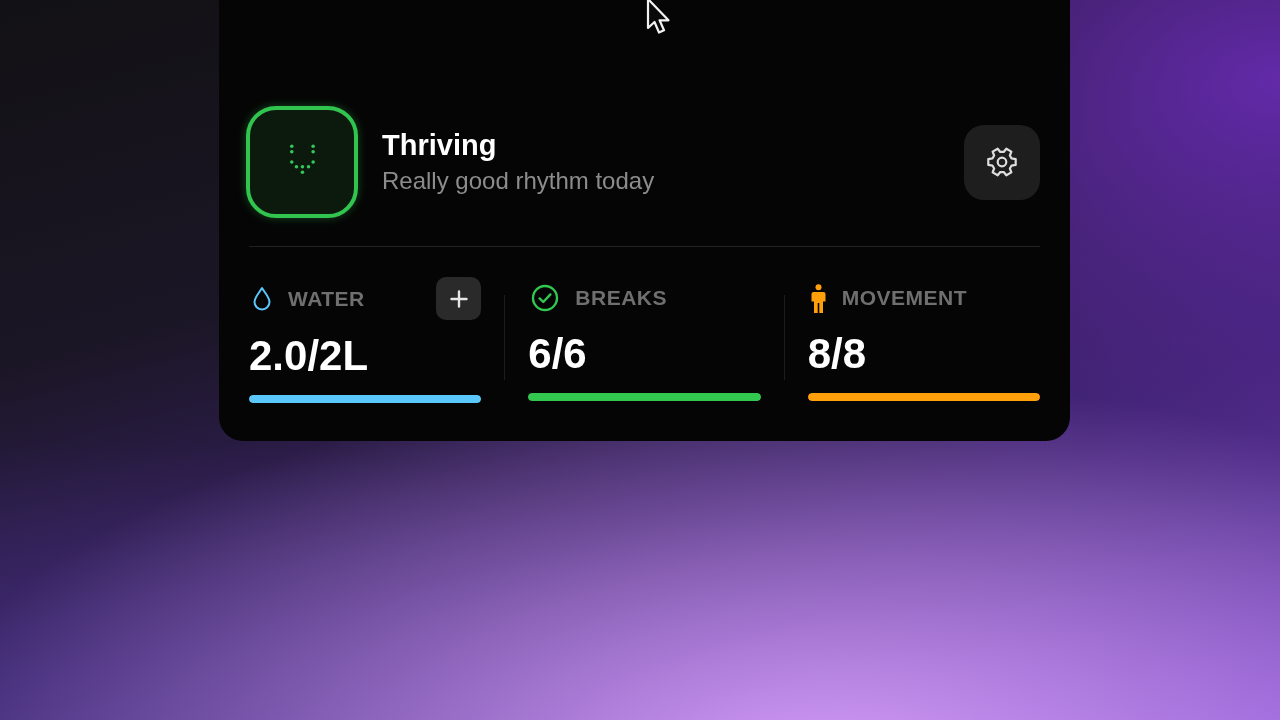 The height and width of the screenshot is (720, 1280). I want to click on plus-icon, so click(458, 298).